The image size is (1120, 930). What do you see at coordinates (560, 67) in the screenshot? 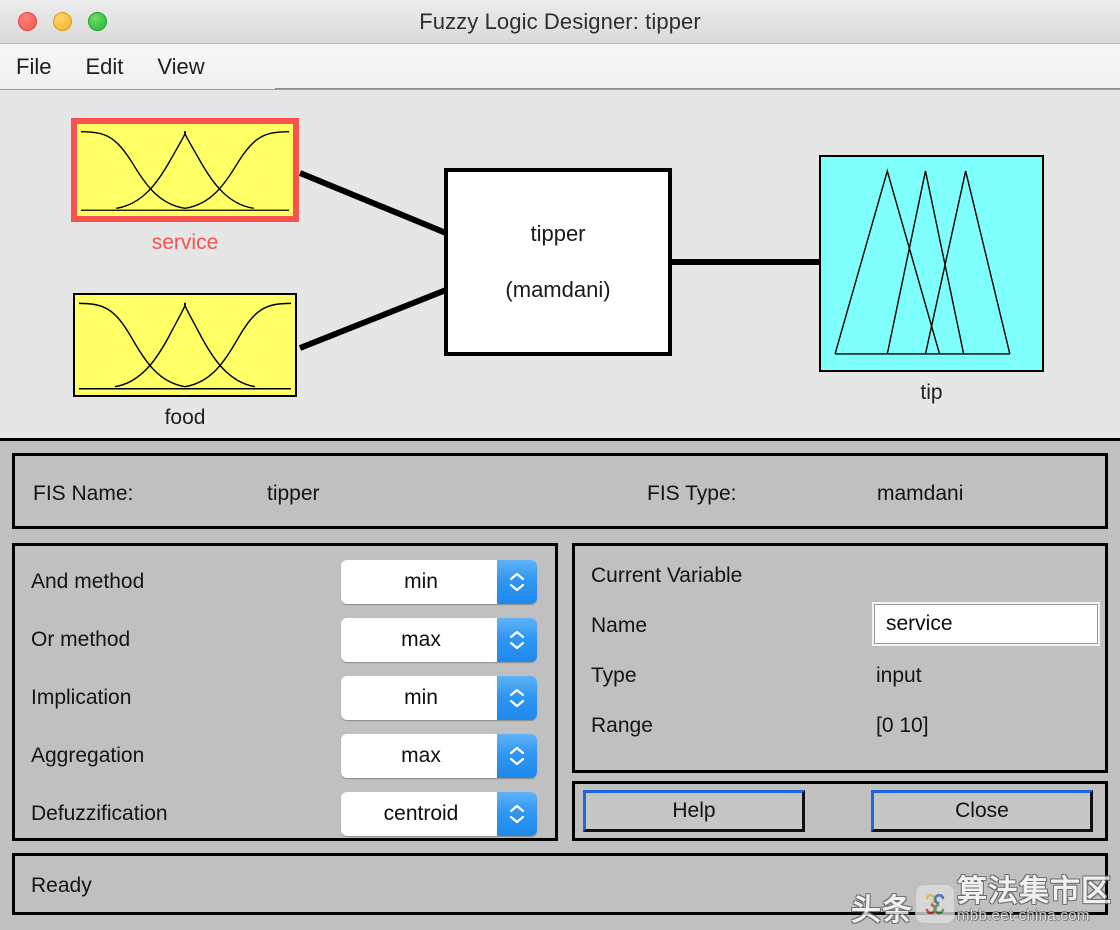
I see `menu-bar: File Edit View` at bounding box center [560, 67].